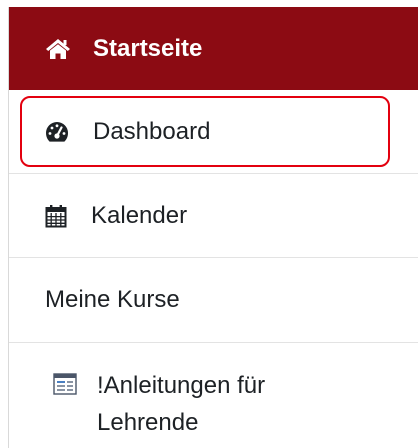 The width and height of the screenshot is (418, 448). Describe the element at coordinates (112, 300) in the screenshot. I see `nav-item-label: Meine Kurse` at that location.